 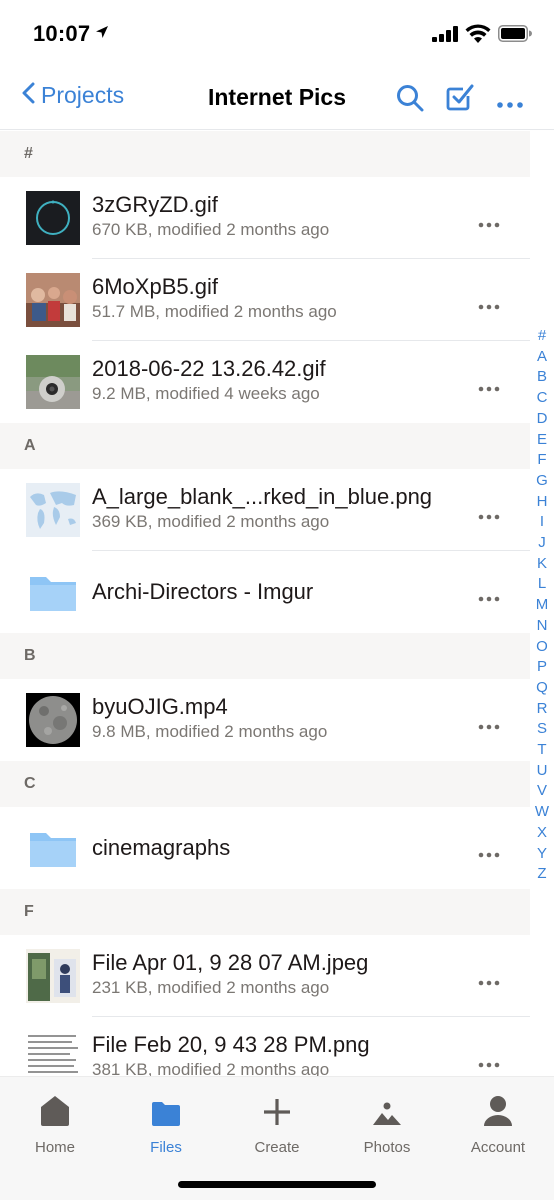 What do you see at coordinates (542, 398) in the screenshot?
I see `index-letter: C` at bounding box center [542, 398].